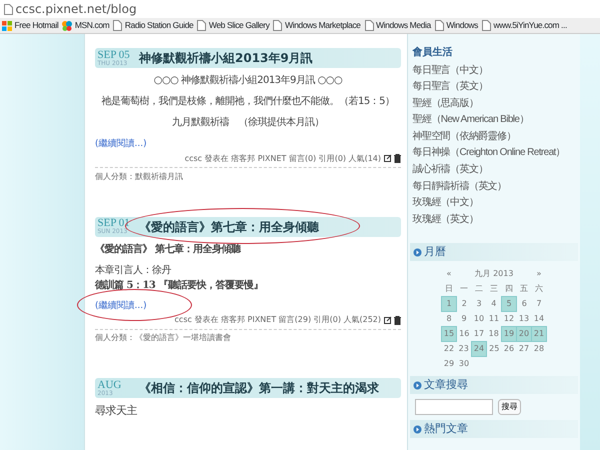 The width and height of the screenshot is (600, 450). Describe the element at coordinates (449, 364) in the screenshot. I see `calendar-day: 29` at that location.